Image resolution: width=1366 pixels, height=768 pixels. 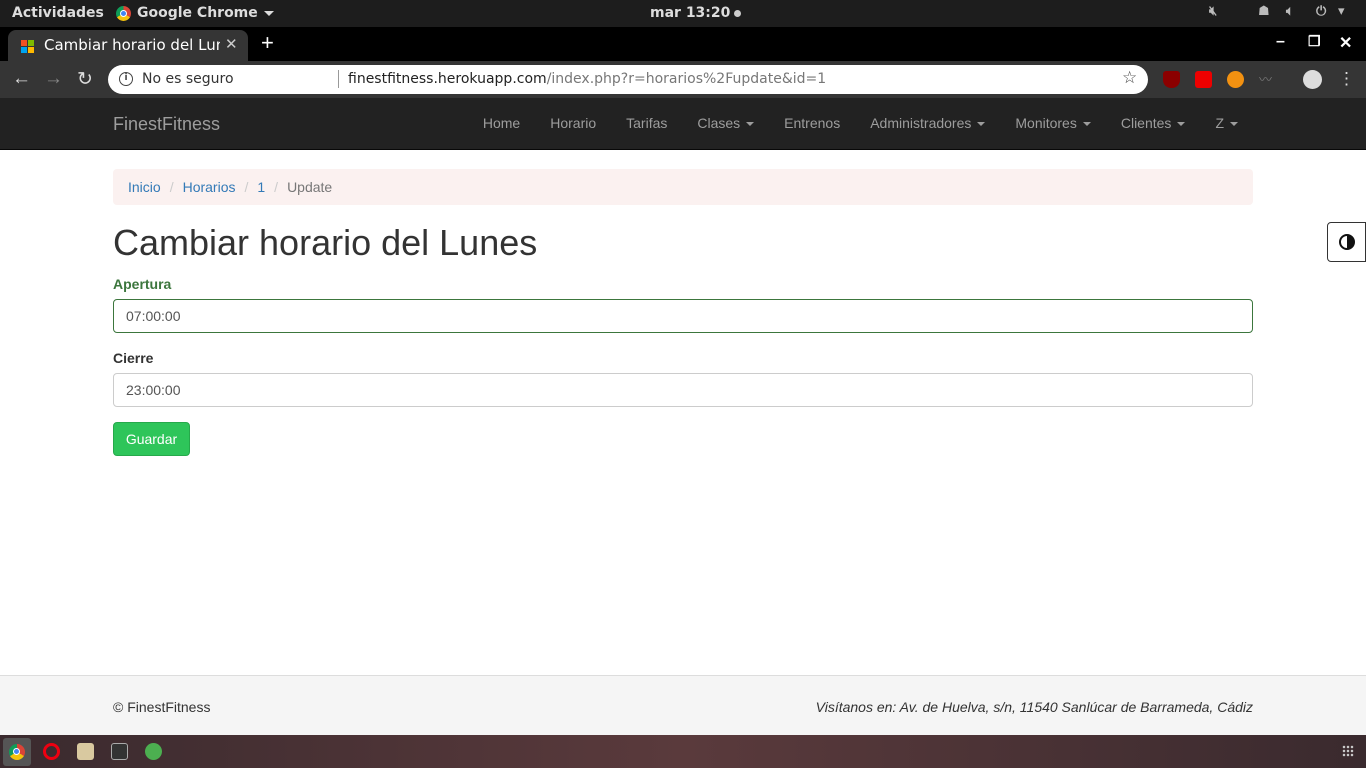 What do you see at coordinates (162, 707) in the screenshot?
I see `copyright-text: © FinestFitness` at bounding box center [162, 707].